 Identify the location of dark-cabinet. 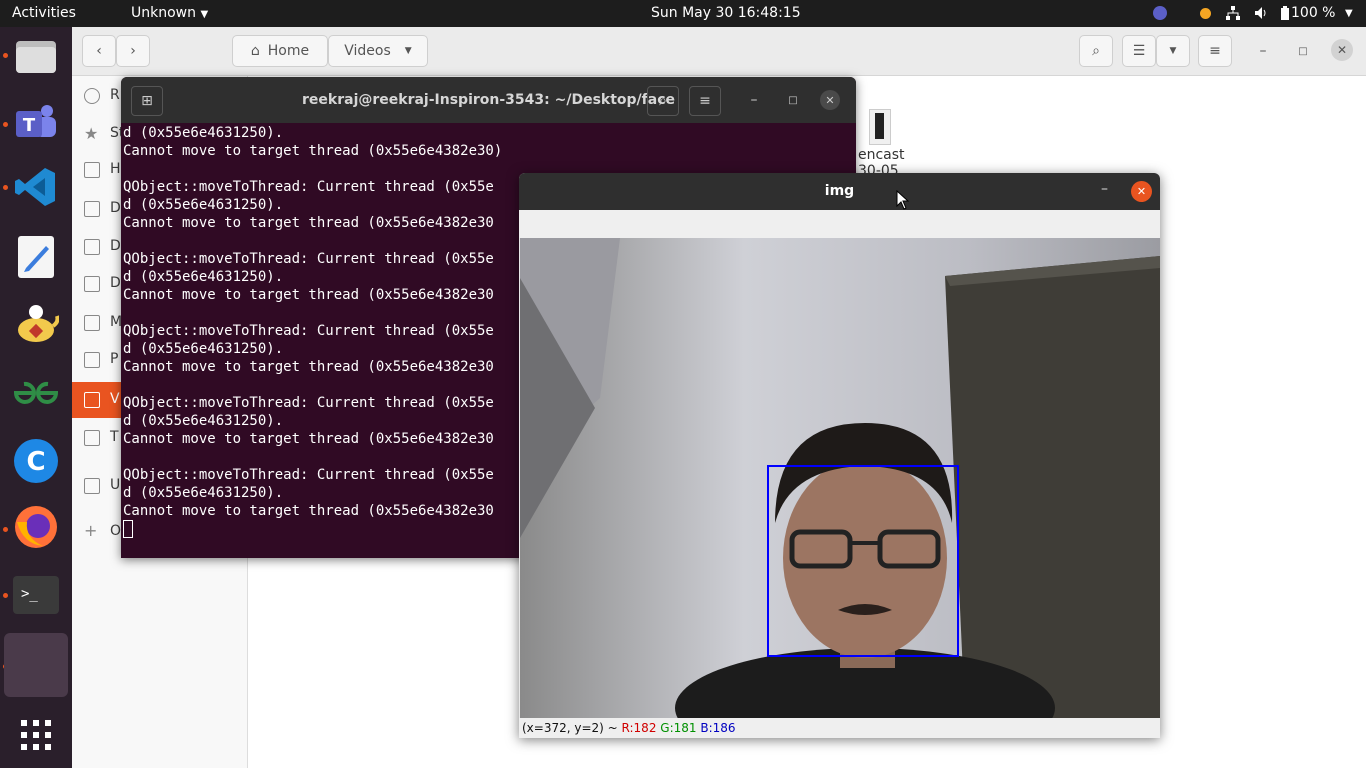
(1052, 487).